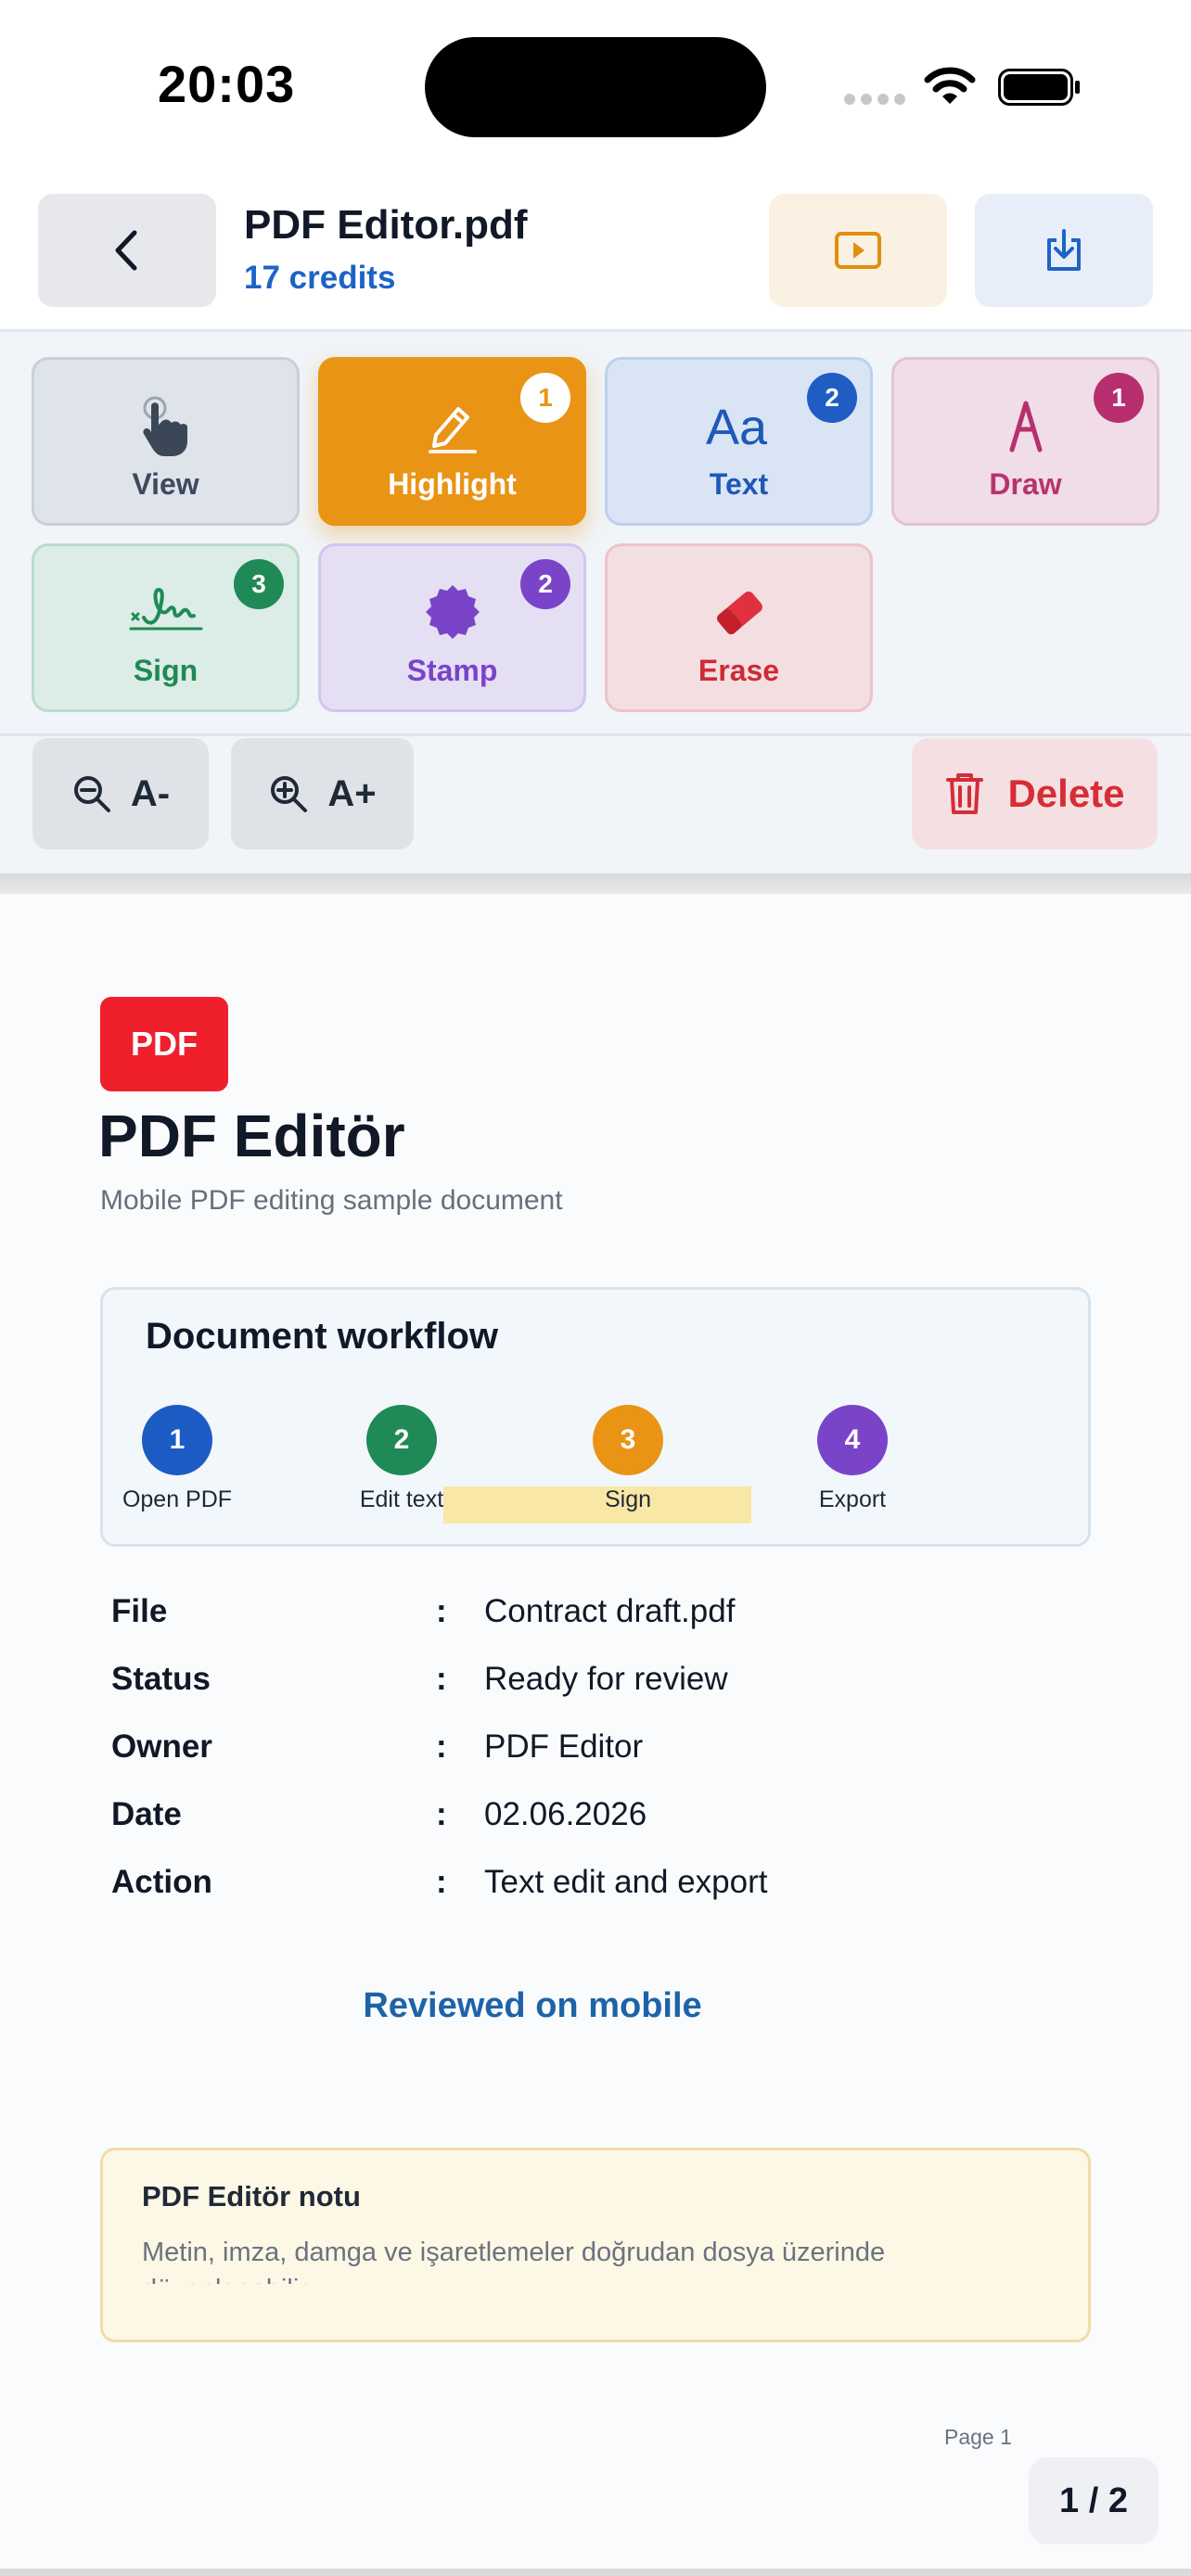 This screenshot has width=1191, height=2576. What do you see at coordinates (251, 2196) in the screenshot?
I see `note-title: PDF Editör notu` at bounding box center [251, 2196].